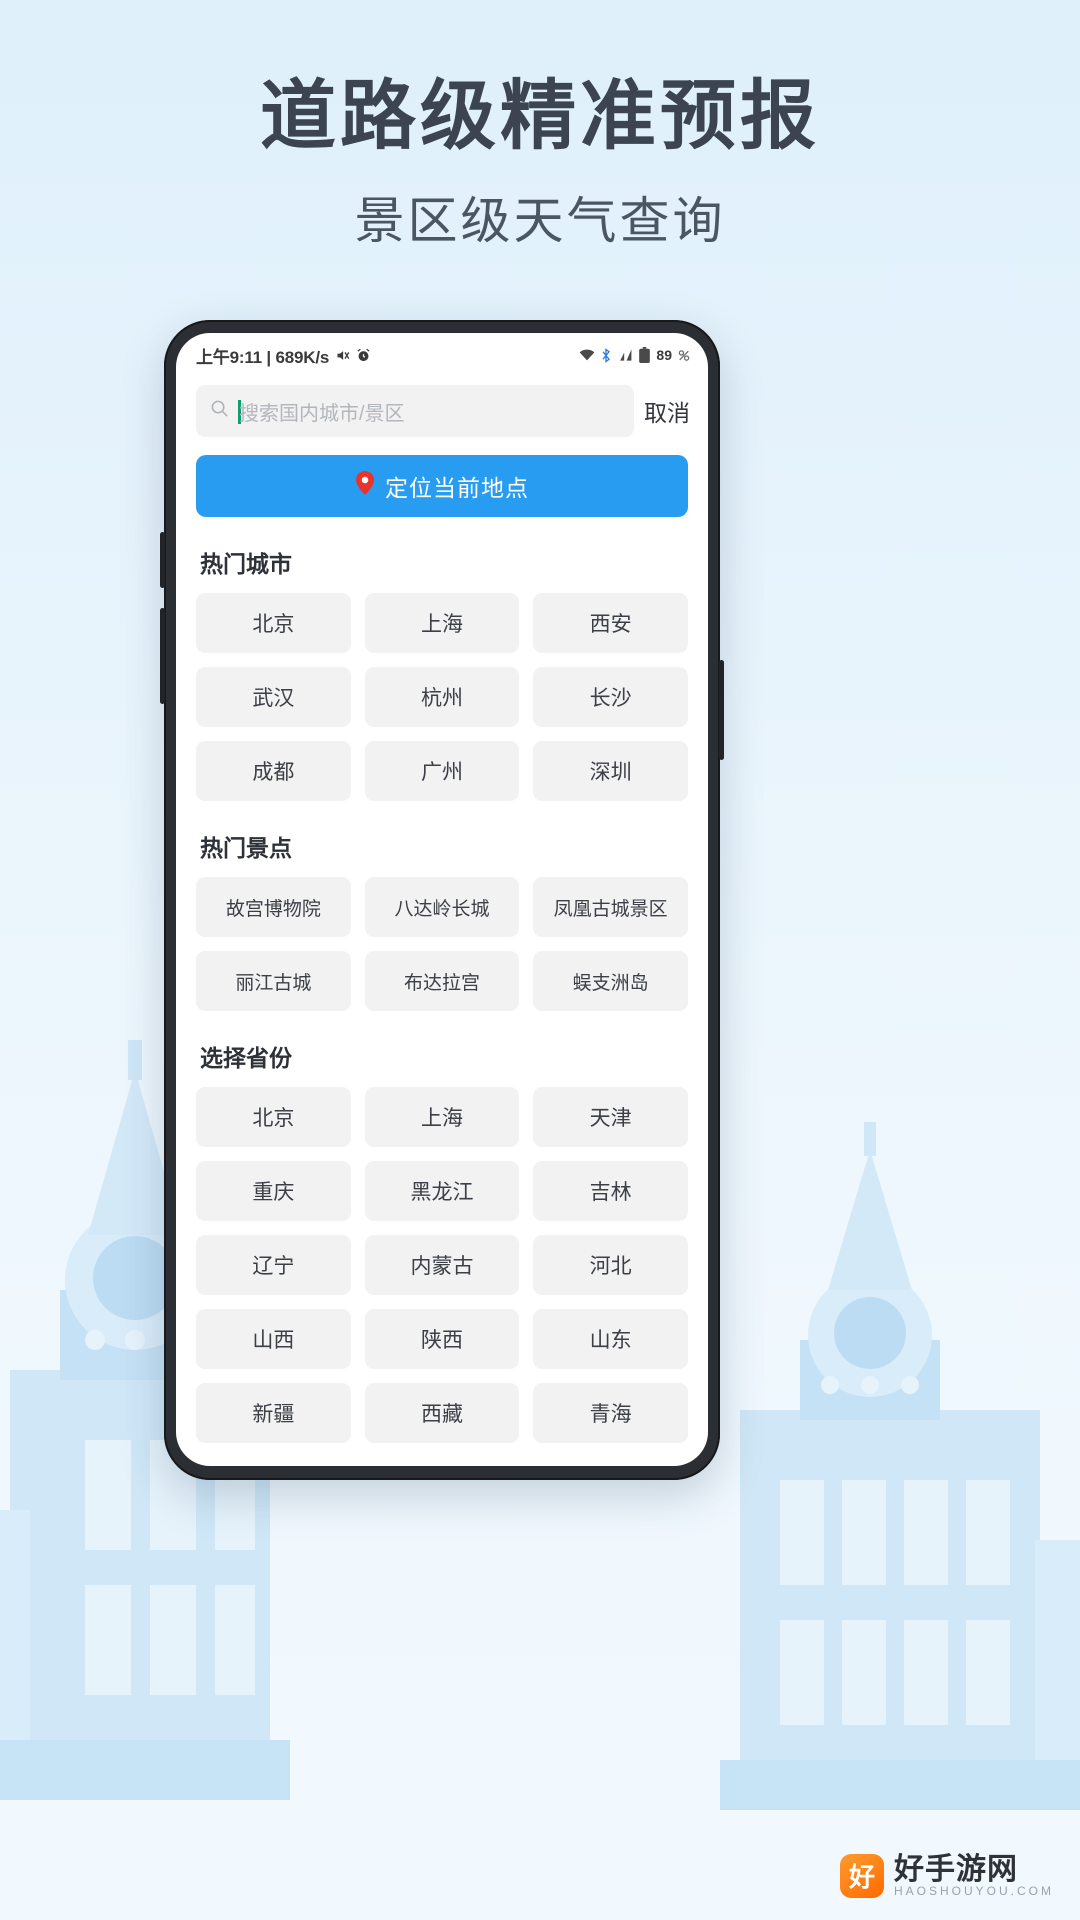  Describe the element at coordinates (610, 1191) in the screenshot. I see `chip-province: 吉林` at that location.